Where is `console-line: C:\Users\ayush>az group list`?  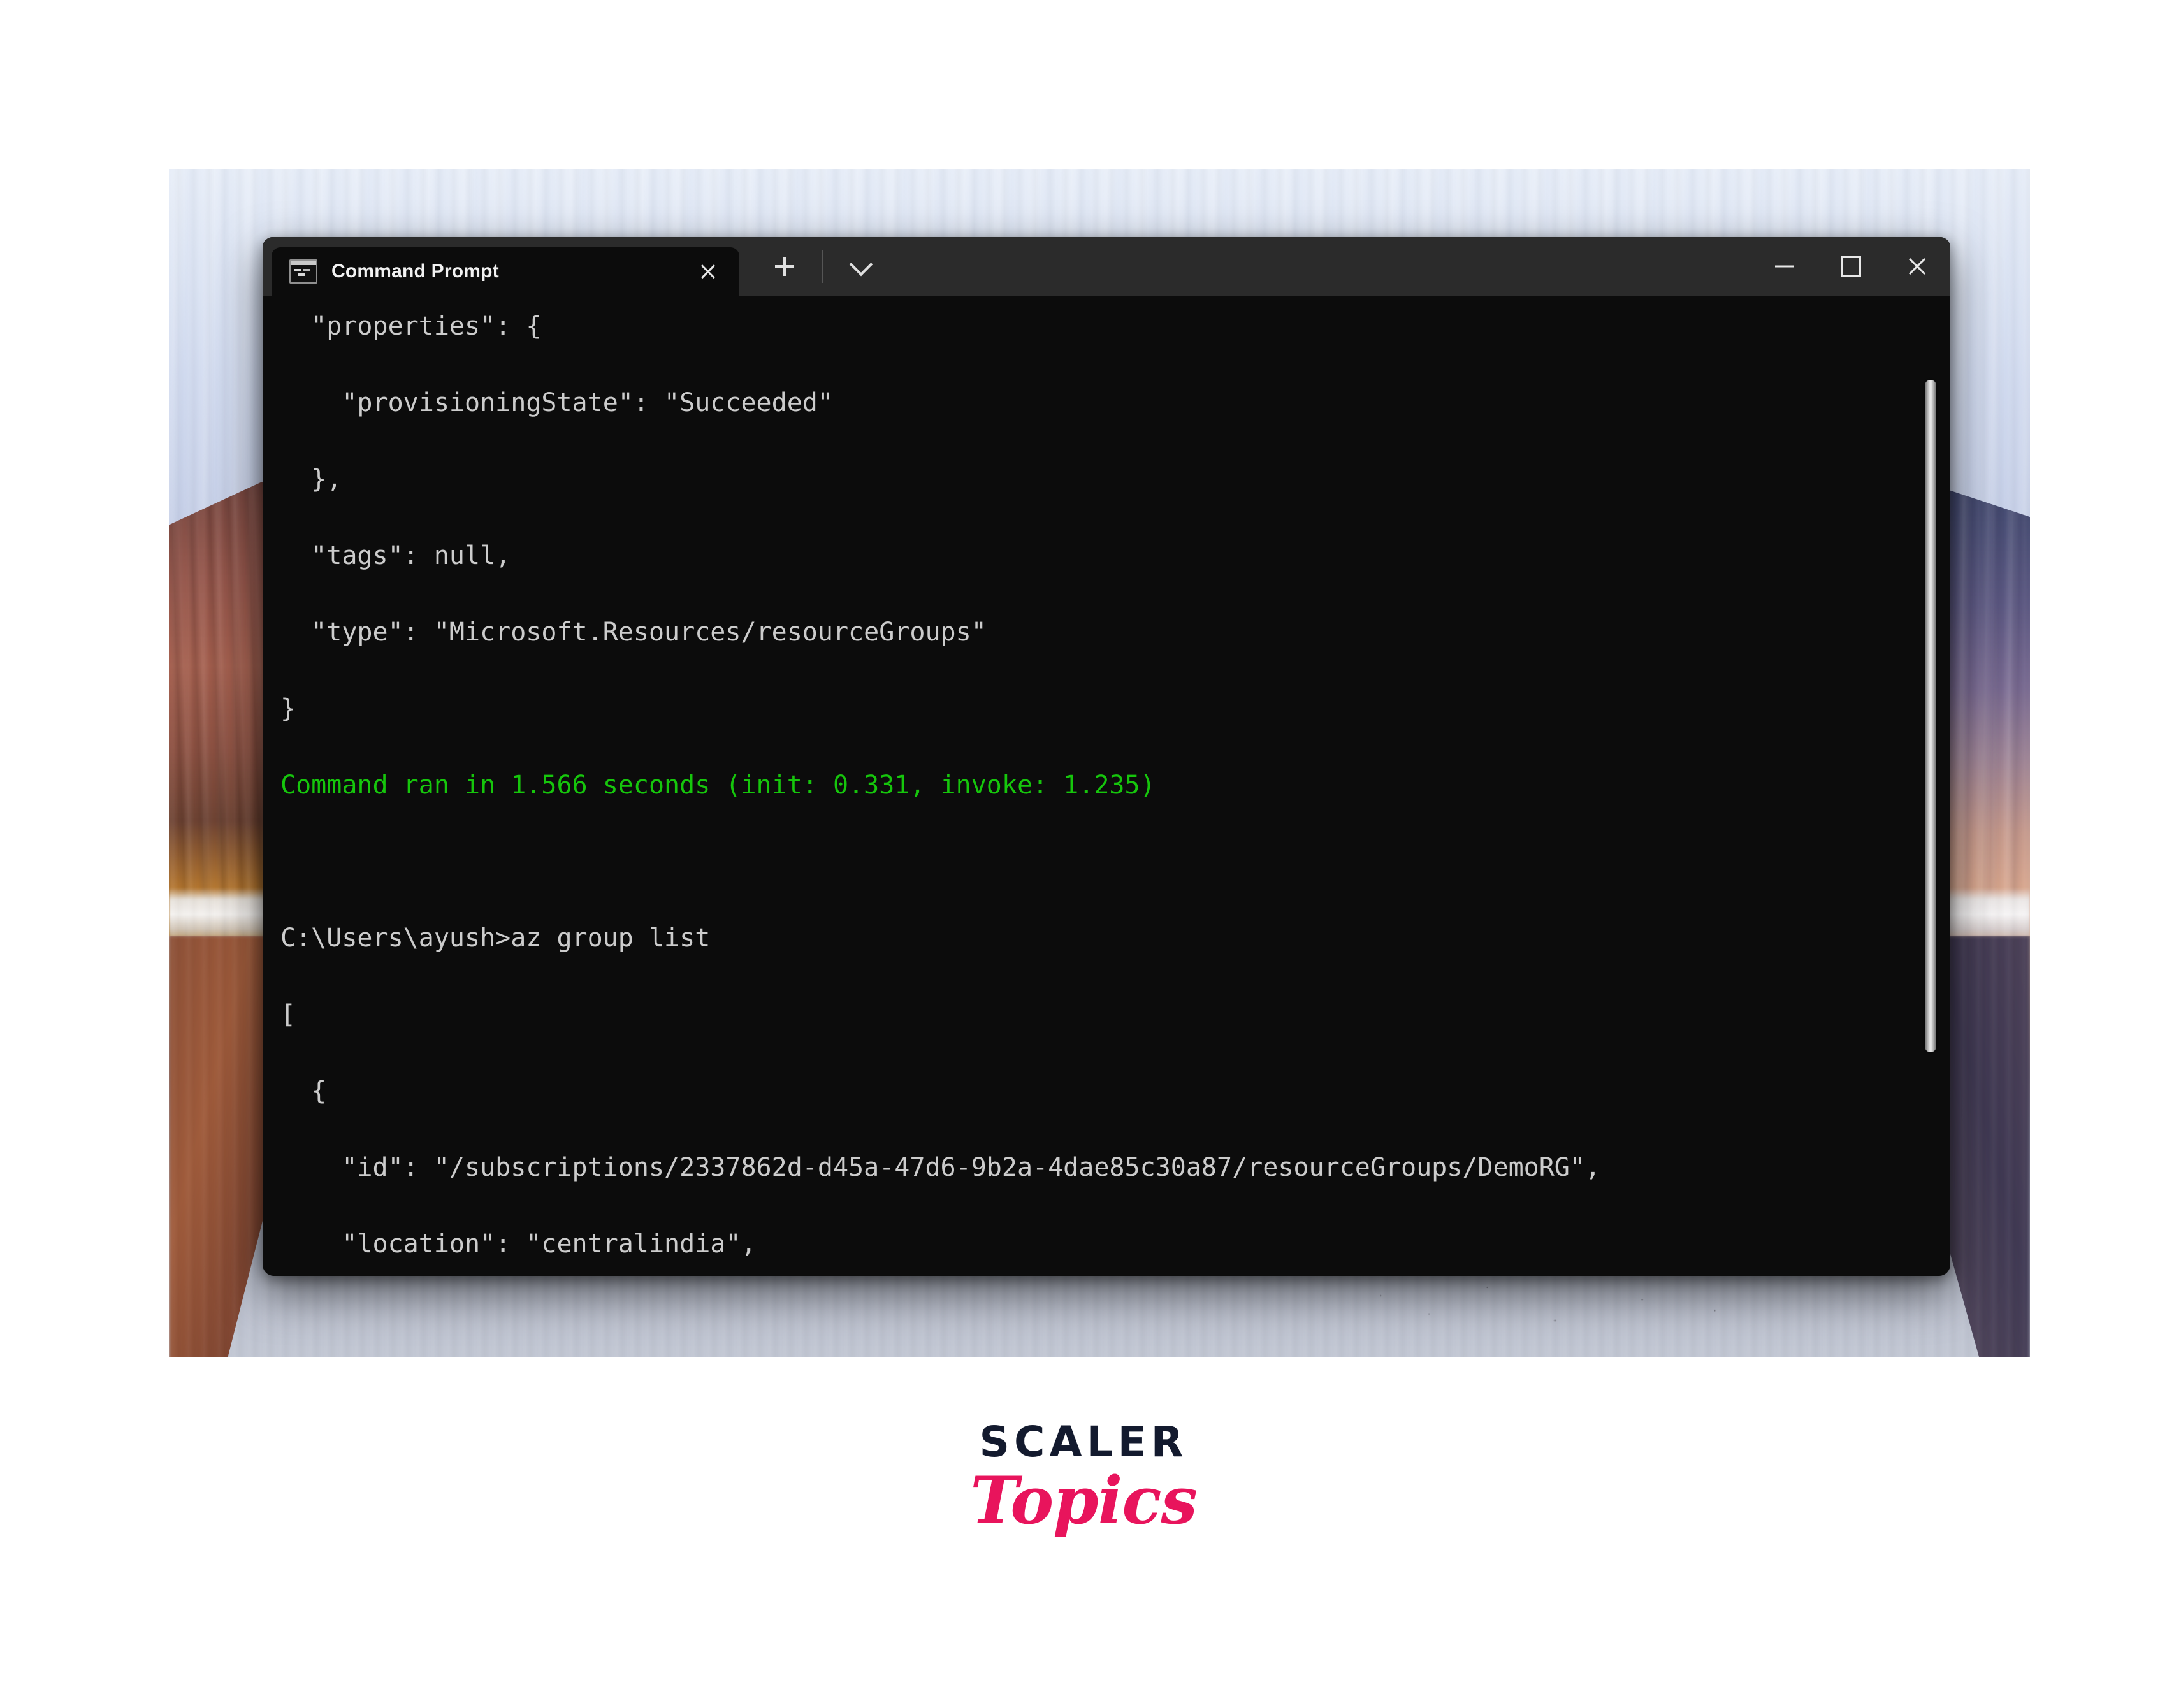 console-line: C:\Users\ayush>az group list is located at coordinates (496, 938).